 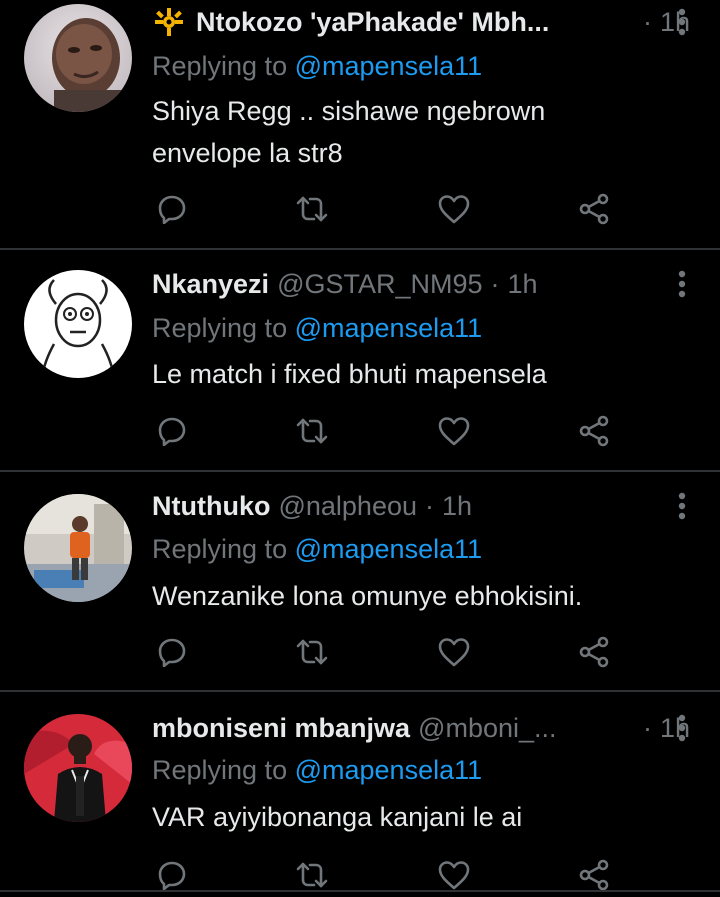 I want to click on tweet-header: Ntokozo 'yaPhakade' Mbh... · 1h, so click(x=421, y=22).